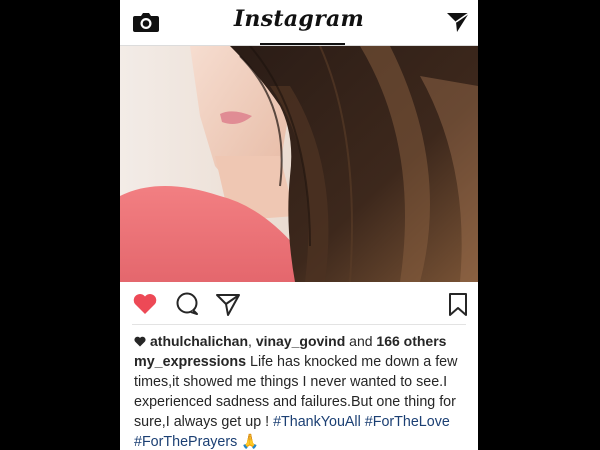  What do you see at coordinates (190, 362) in the screenshot?
I see `caption-username: my_expressions` at bounding box center [190, 362].